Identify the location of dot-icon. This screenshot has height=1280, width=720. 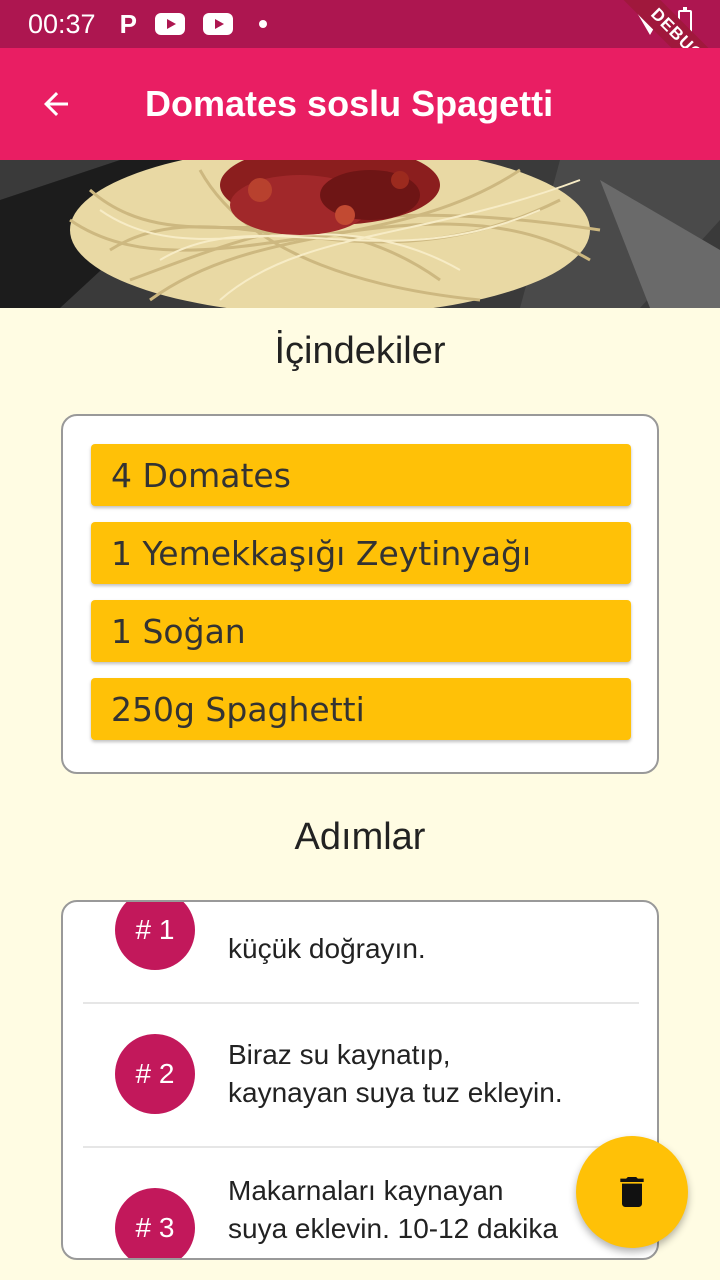
(262, 24).